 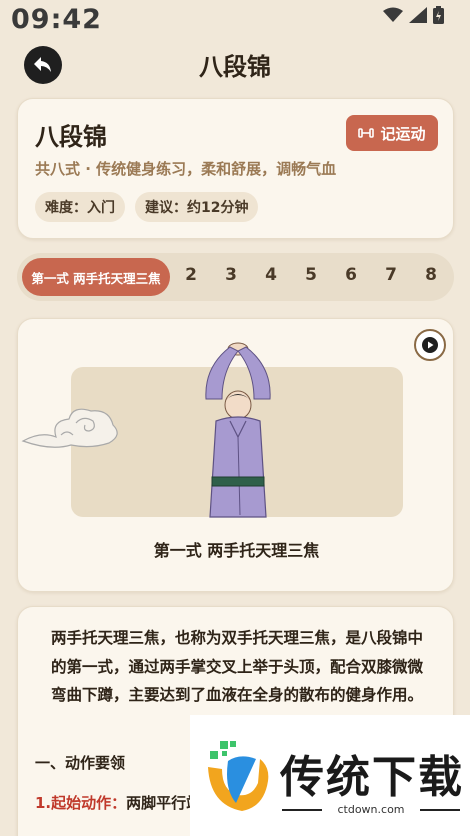 I want to click on form-tabs: 第一式 两手托天理三焦 2 3 4 5 6 7 8, so click(x=235, y=277).